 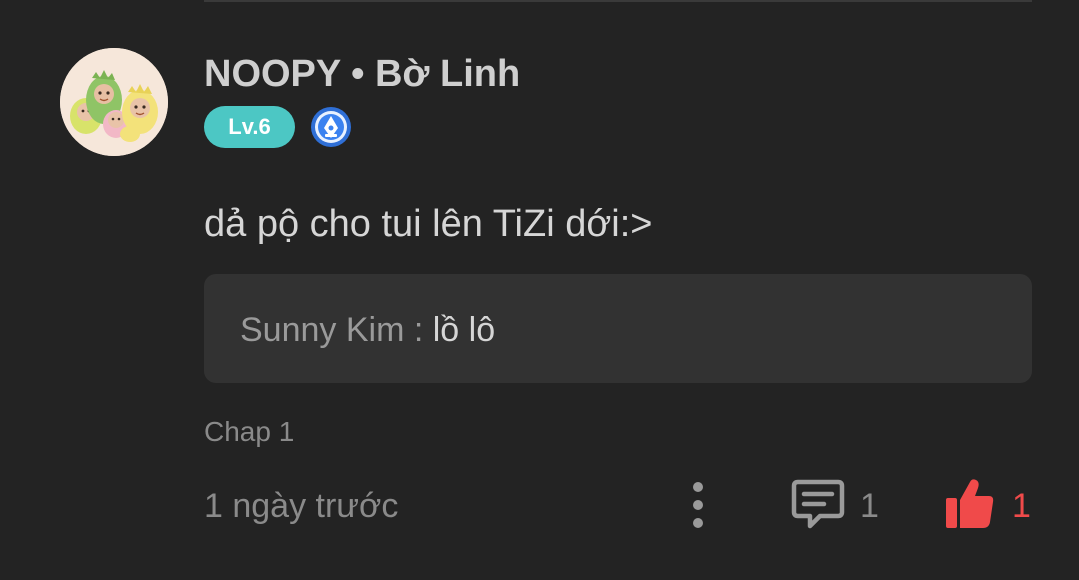 I want to click on reply-button: 1, so click(x=840, y=504).